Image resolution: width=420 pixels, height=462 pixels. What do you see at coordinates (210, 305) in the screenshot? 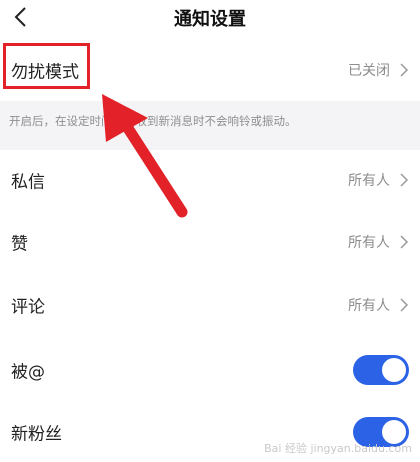
I see `row-comments: 评论 所有人` at bounding box center [210, 305].